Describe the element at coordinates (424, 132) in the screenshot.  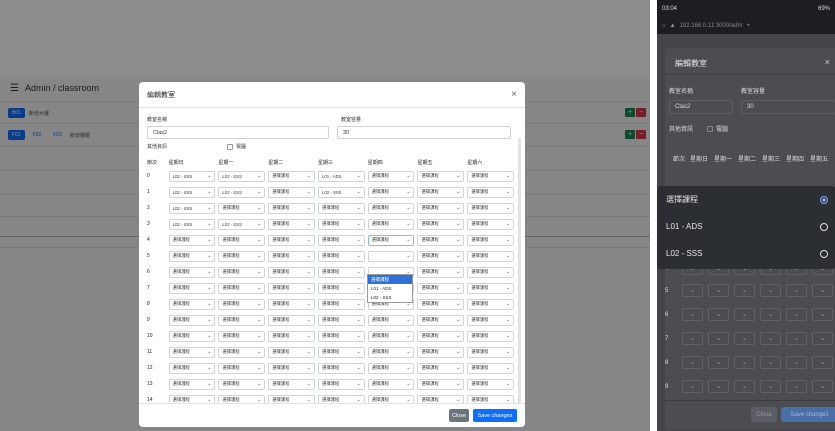
I see `capacity-input: 30` at that location.